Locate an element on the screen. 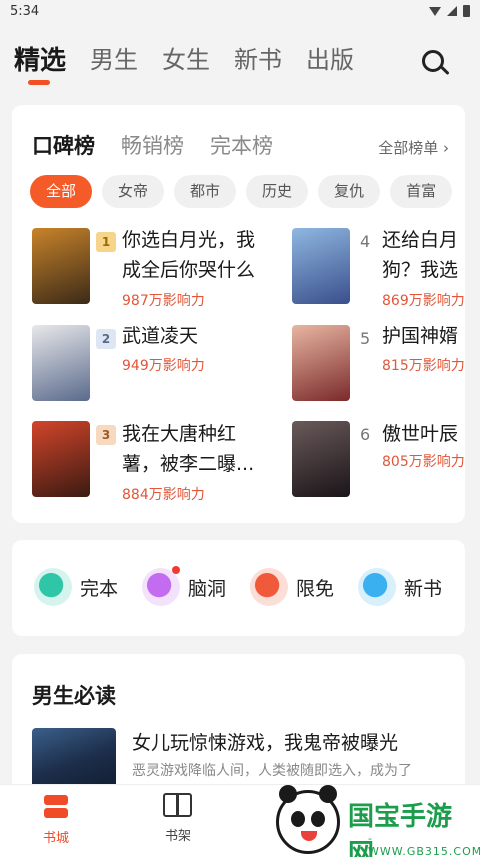 The height and width of the screenshot is (857, 480). category-new: 新书 is located at coordinates (400, 587).